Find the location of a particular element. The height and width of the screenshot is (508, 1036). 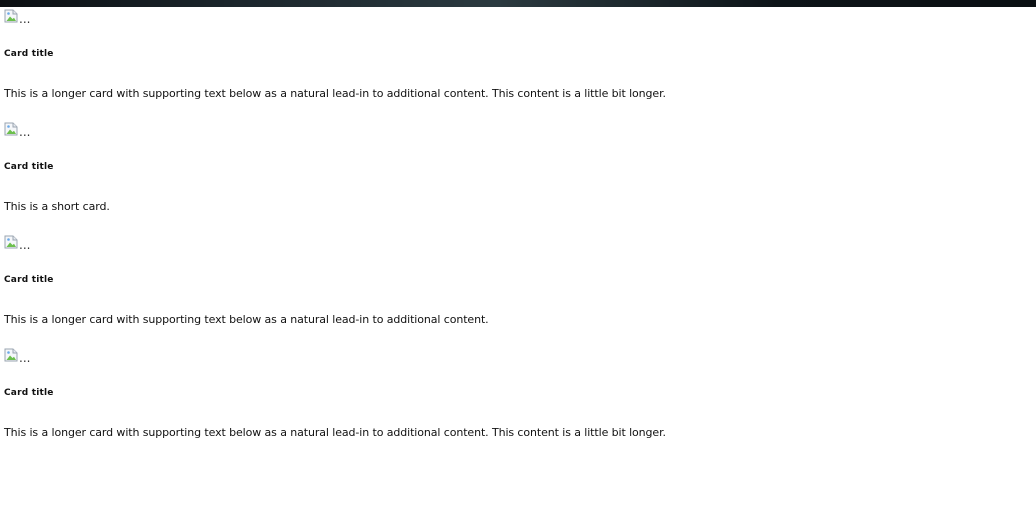

card: ... Card title This is a short card. is located at coordinates (354, 166).